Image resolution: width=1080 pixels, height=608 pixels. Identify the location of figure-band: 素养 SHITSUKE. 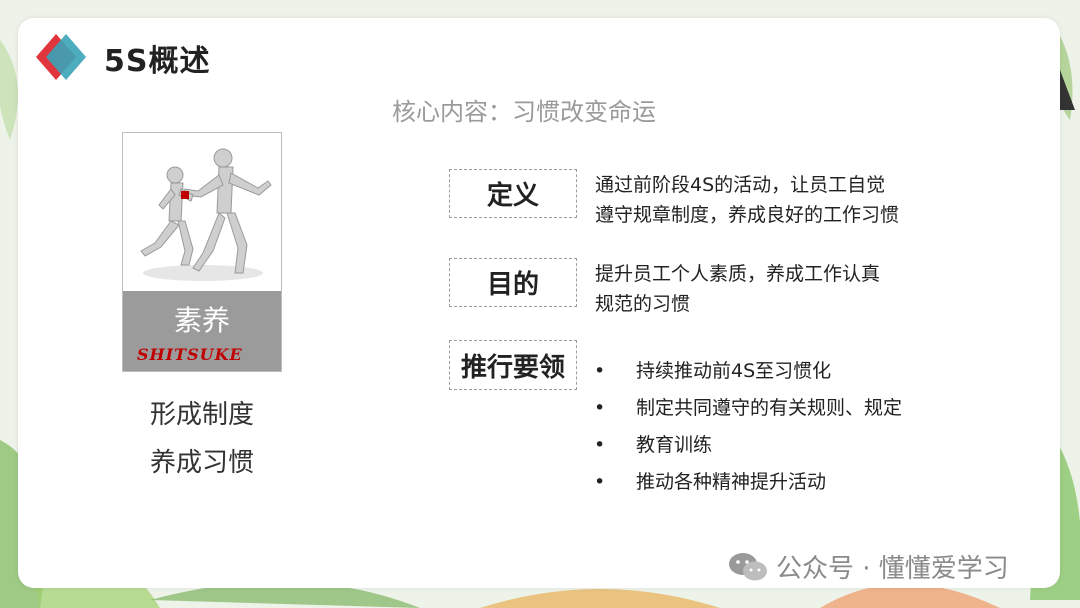
(202, 331).